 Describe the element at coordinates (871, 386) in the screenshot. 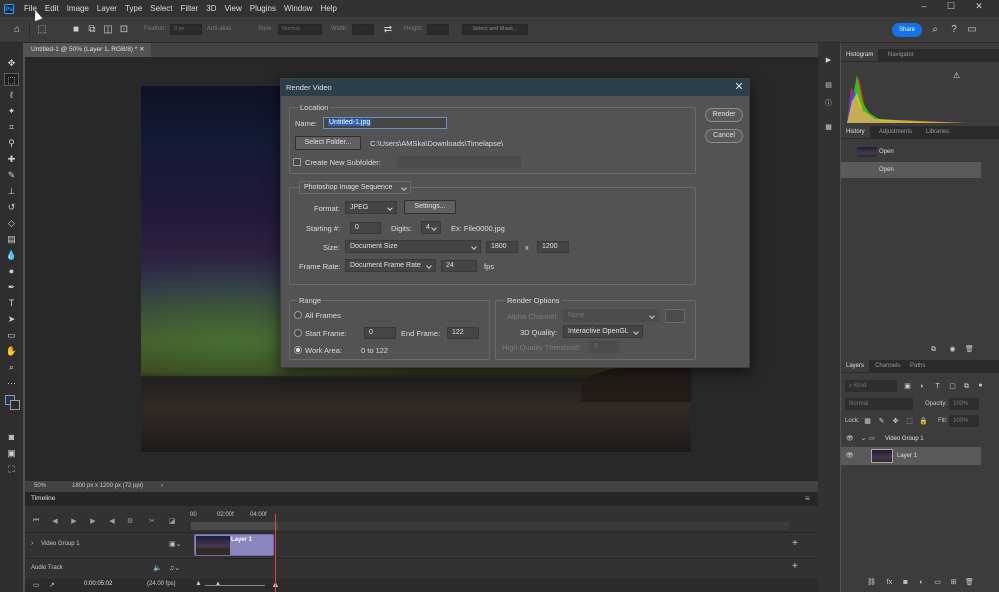

I see `layer-filter-select: ⌕ Kind` at that location.